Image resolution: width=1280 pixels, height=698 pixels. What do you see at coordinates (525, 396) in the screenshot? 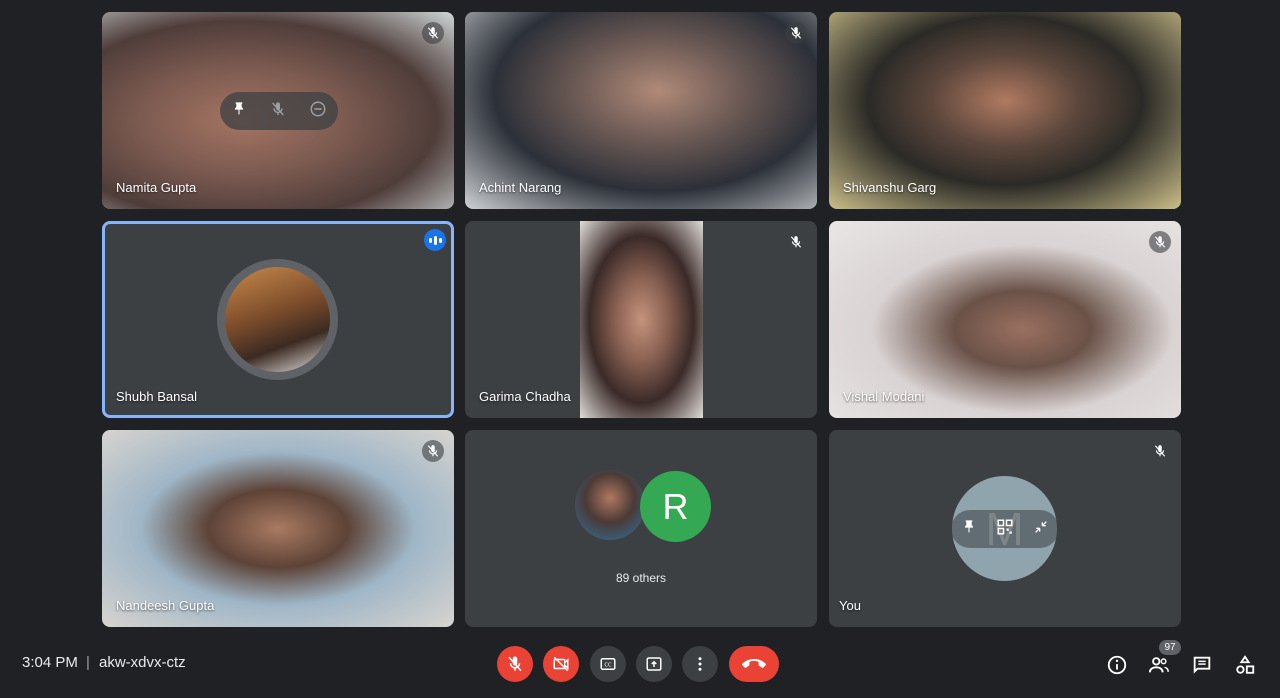
I see `participant-name: Garima Chadha` at bounding box center [525, 396].